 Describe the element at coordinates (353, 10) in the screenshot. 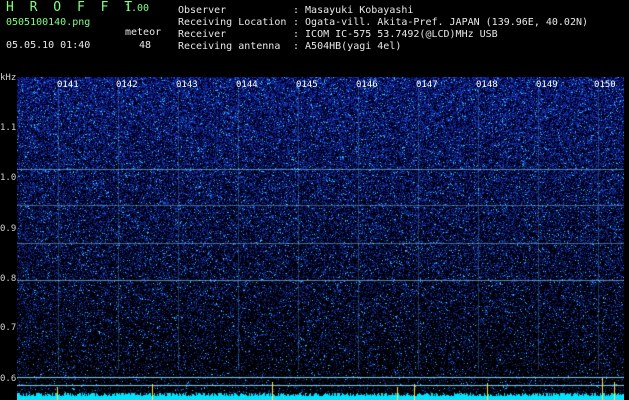

I see `info-value: : Masayuki Kobayashi` at that location.